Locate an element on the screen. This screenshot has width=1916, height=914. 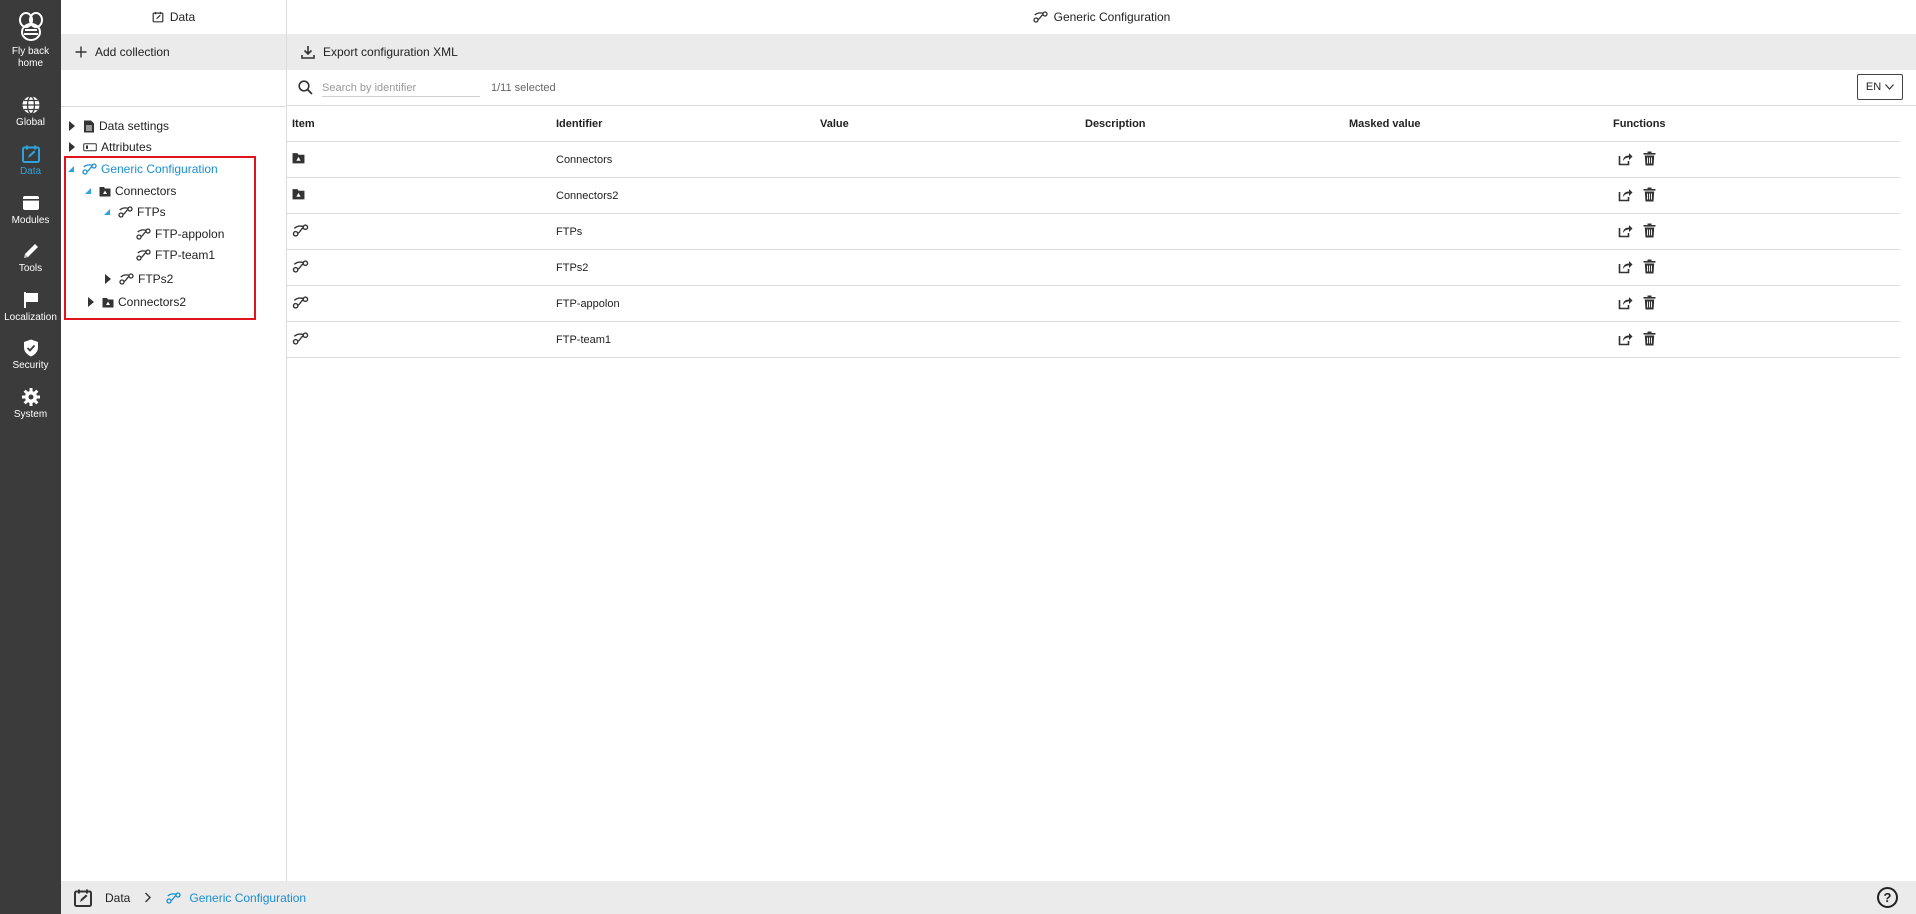
table-row: FTP-team1 is located at coordinates (1093, 340).